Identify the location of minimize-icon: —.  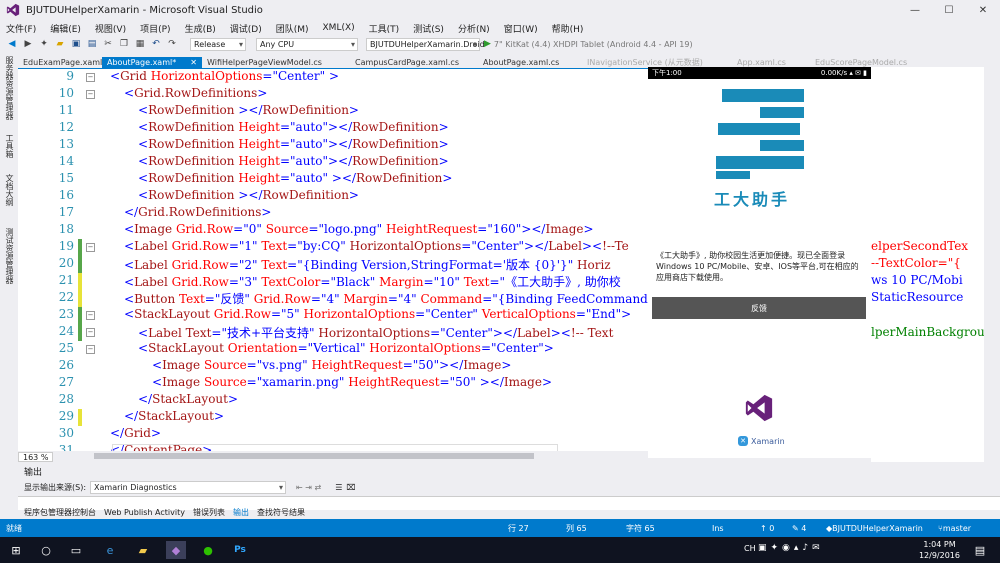
(915, 10).